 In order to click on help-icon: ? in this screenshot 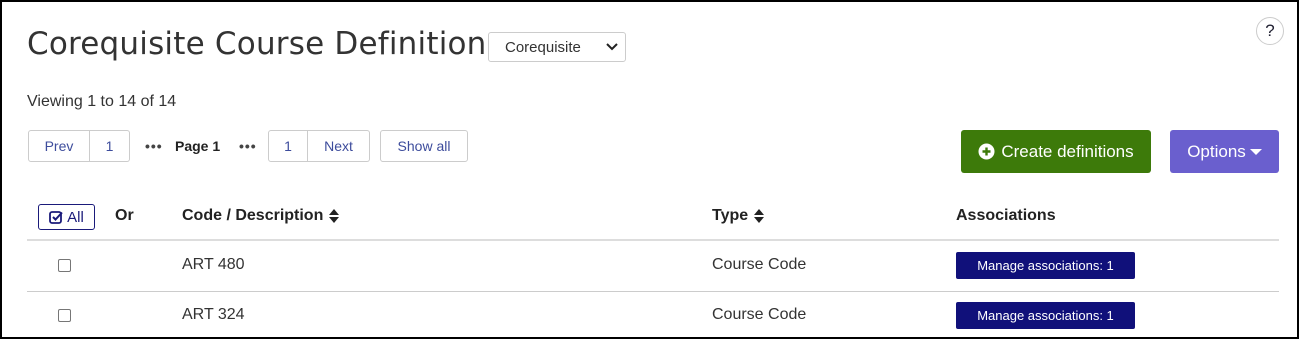, I will do `click(1270, 30)`.